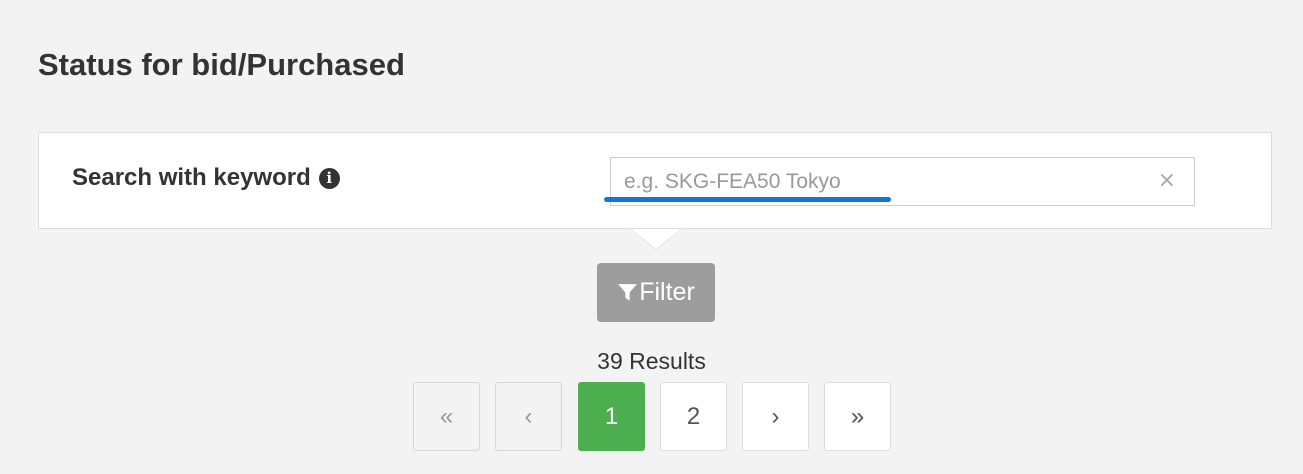 The width and height of the screenshot is (1303, 474). What do you see at coordinates (1167, 181) in the screenshot?
I see `close-icon: ×` at bounding box center [1167, 181].